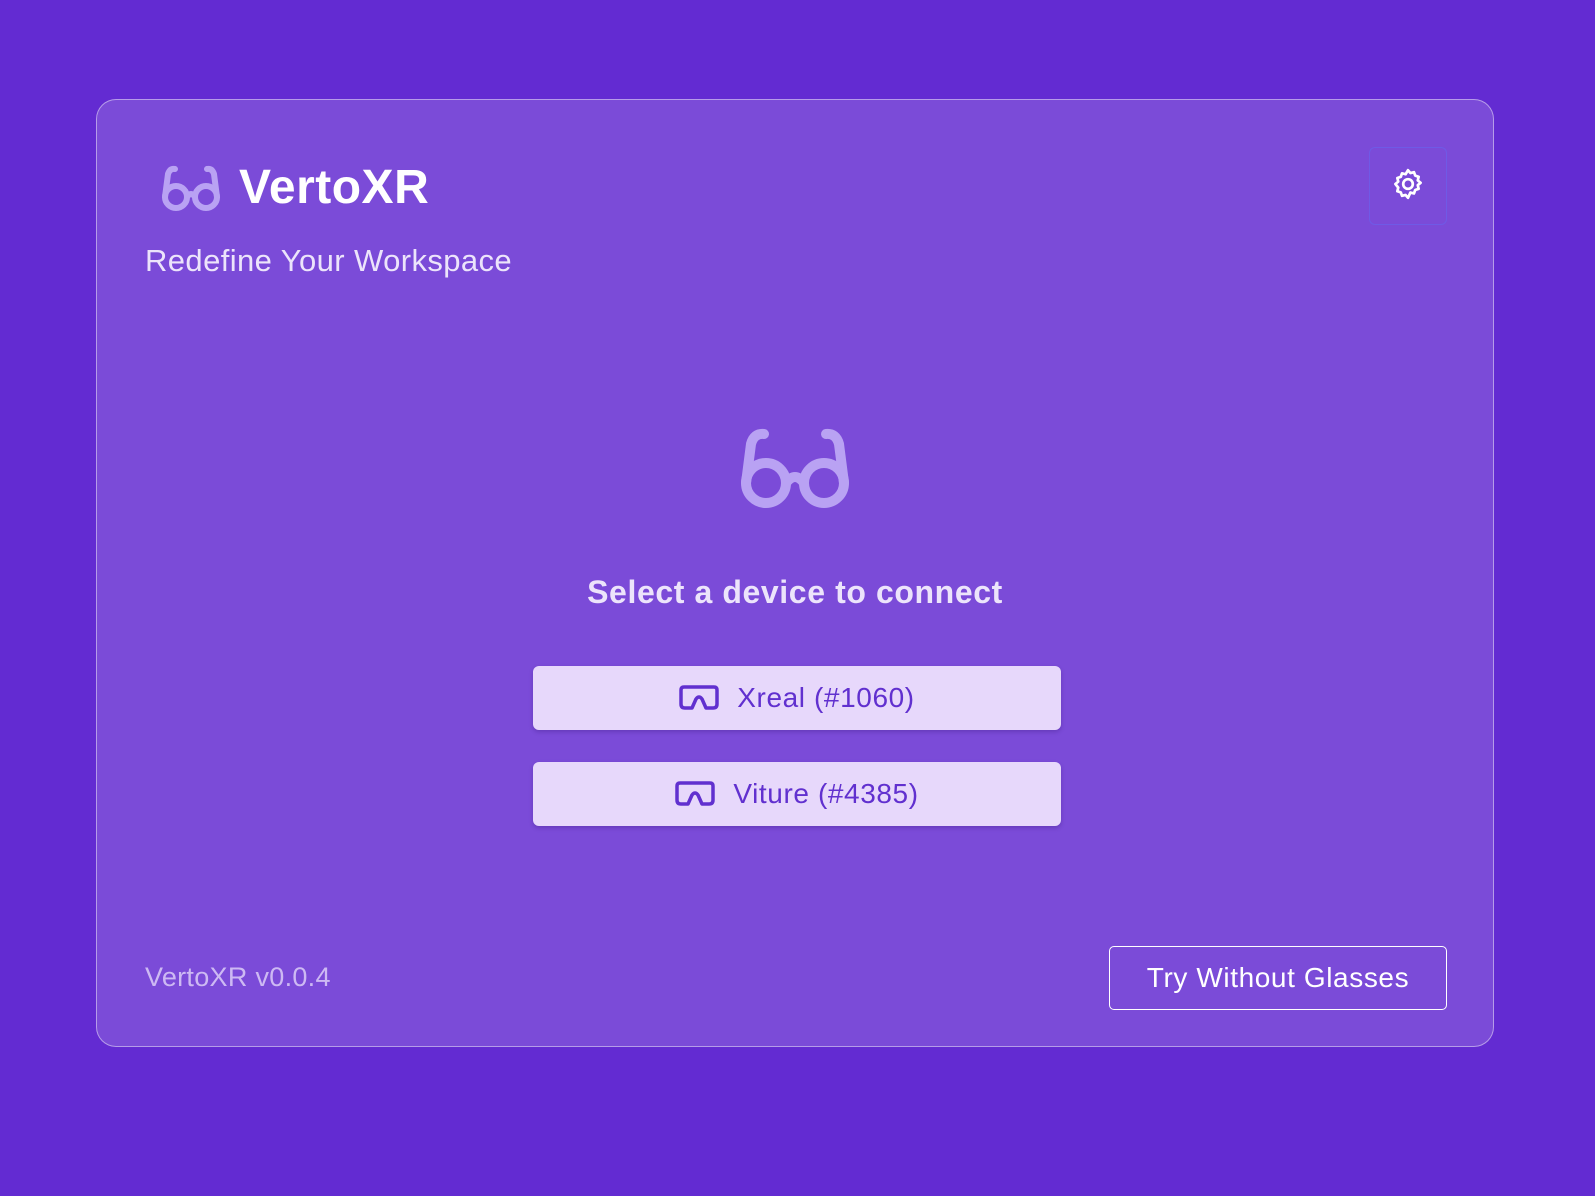 The width and height of the screenshot is (1595, 1196). I want to click on tagline: Redefine Your Workspace, so click(329, 260).